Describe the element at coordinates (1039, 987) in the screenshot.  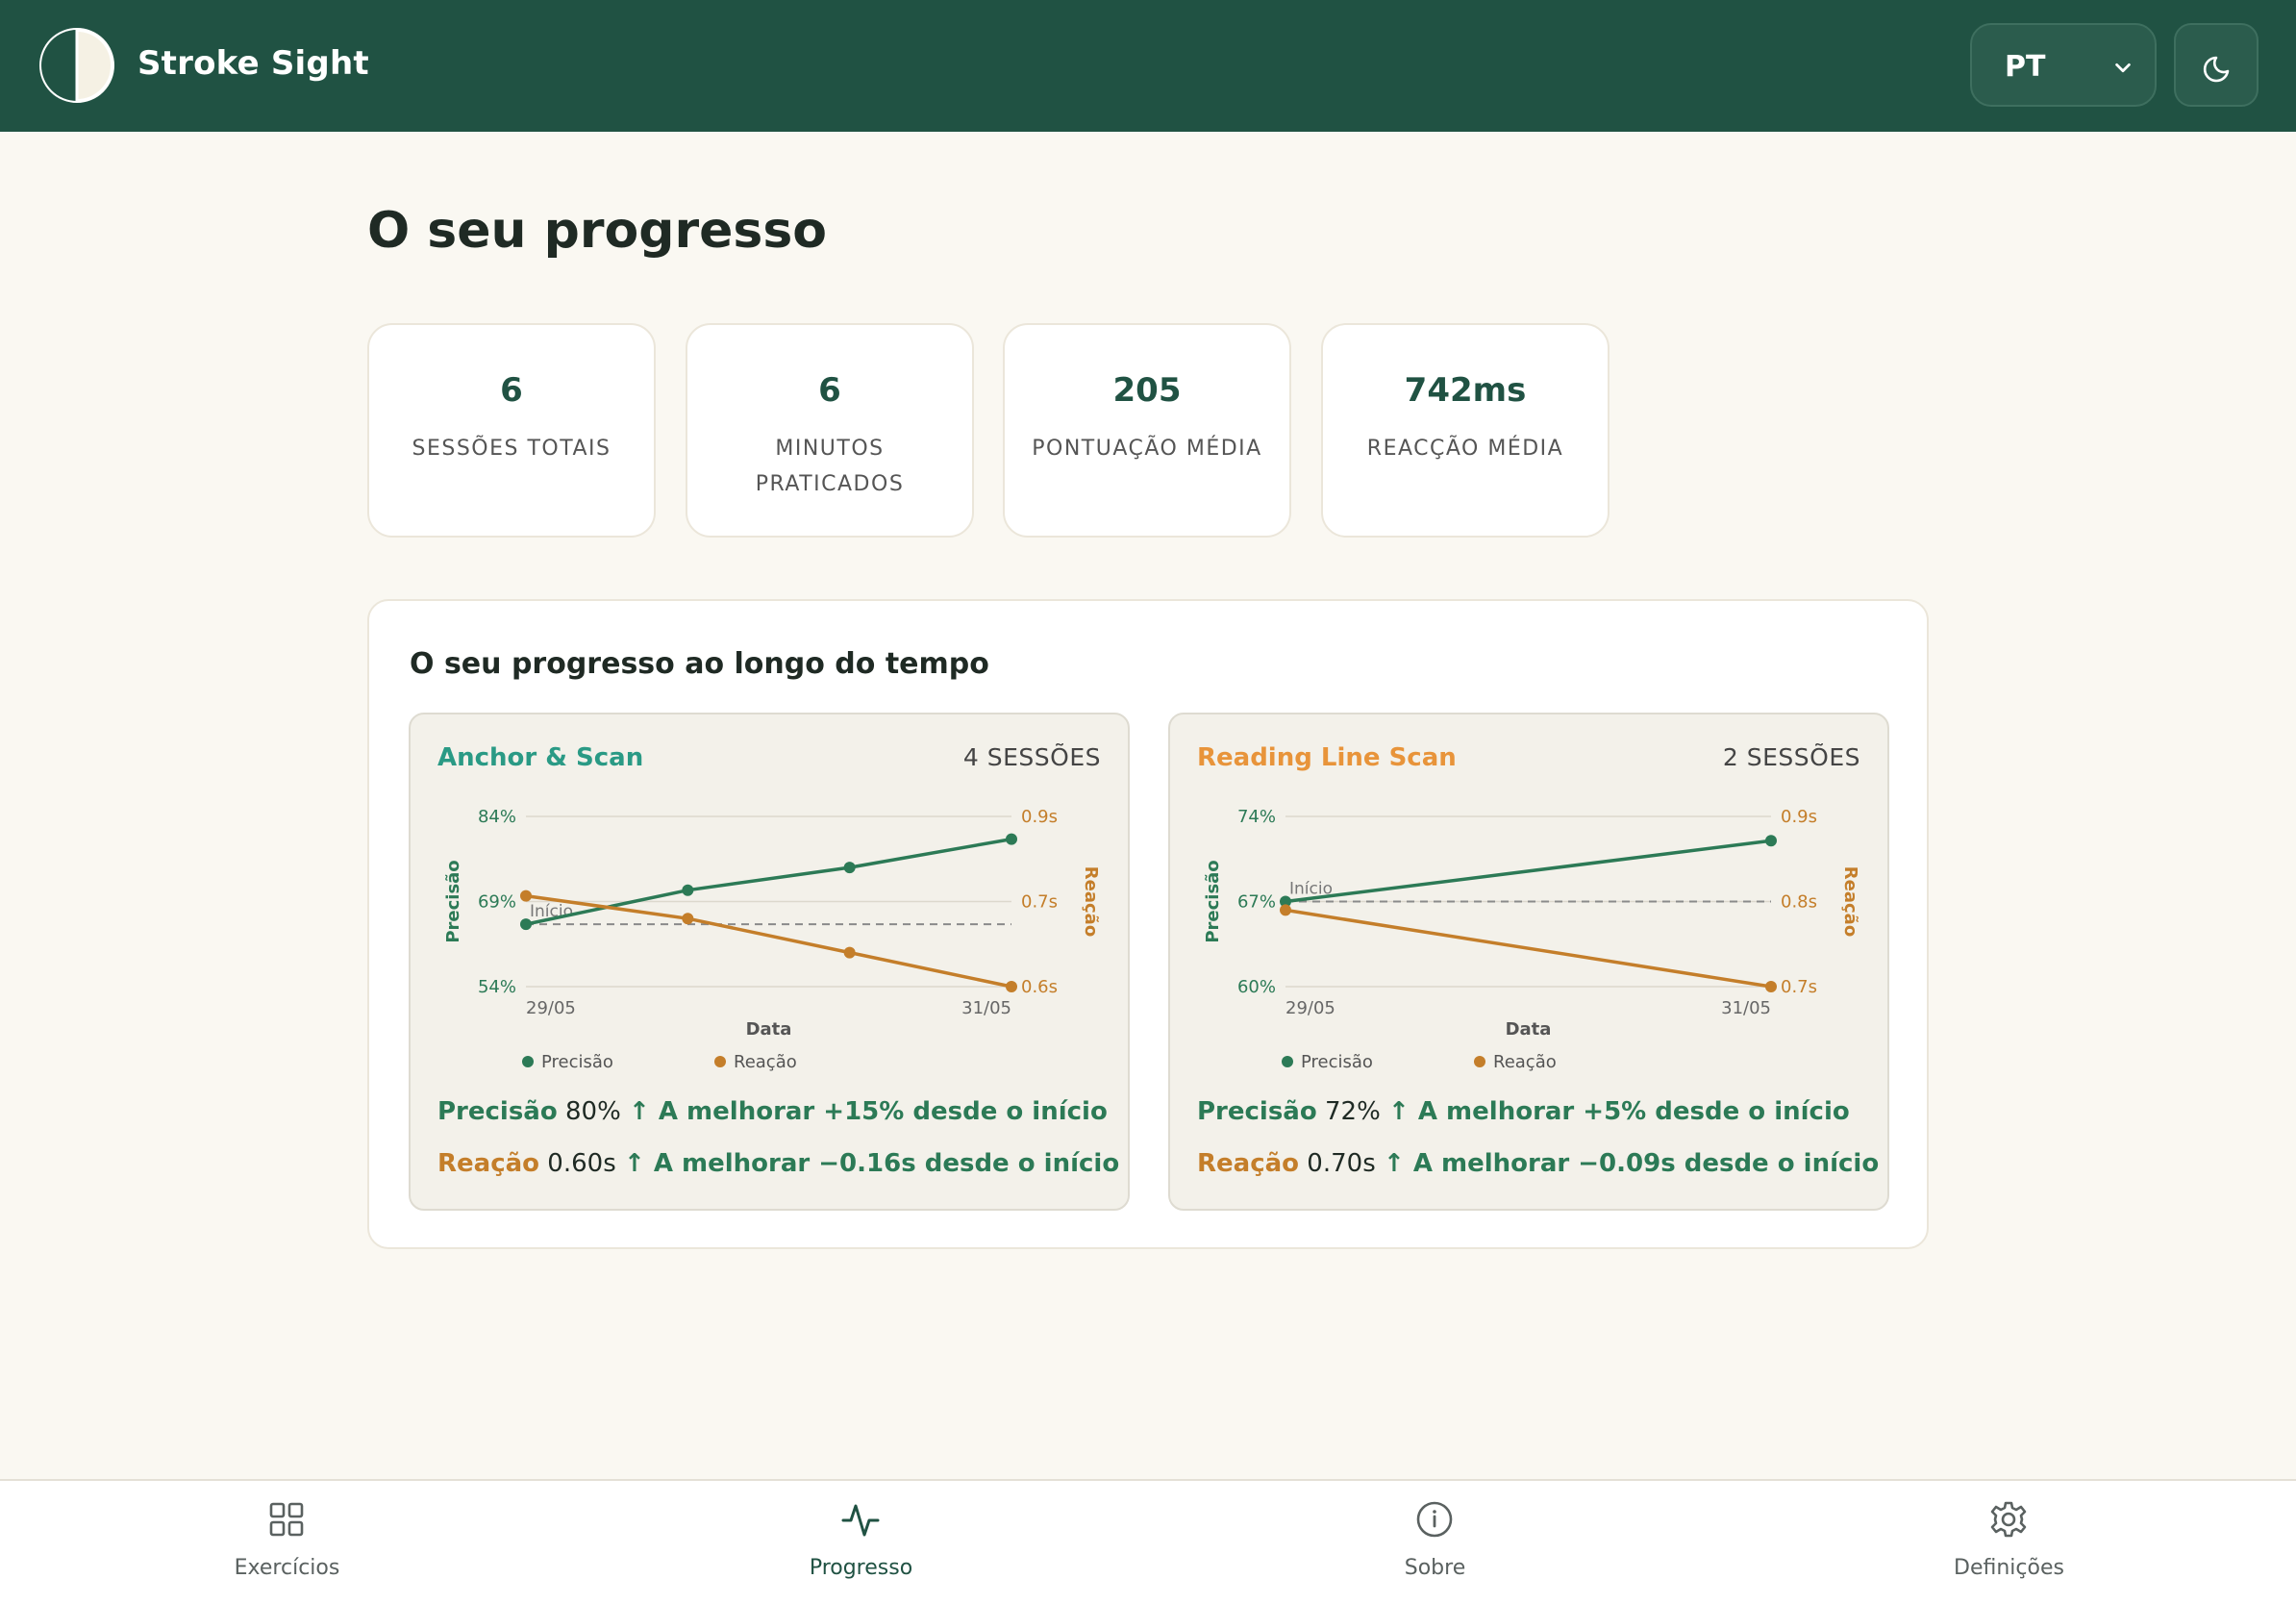
I see `y-tick-label-right: 0.6s` at that location.